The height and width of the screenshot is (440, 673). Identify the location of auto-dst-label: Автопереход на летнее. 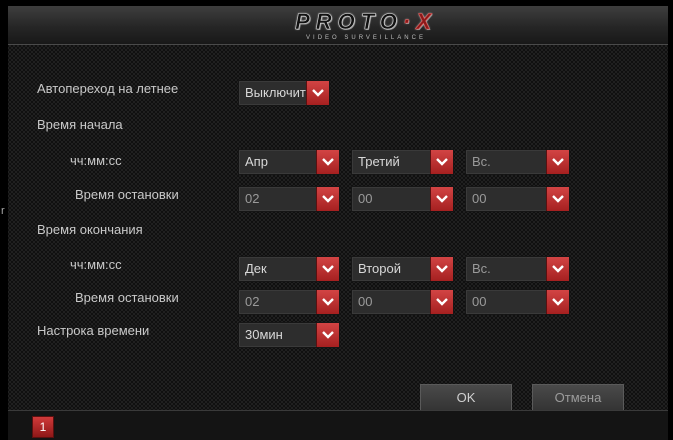
(108, 88).